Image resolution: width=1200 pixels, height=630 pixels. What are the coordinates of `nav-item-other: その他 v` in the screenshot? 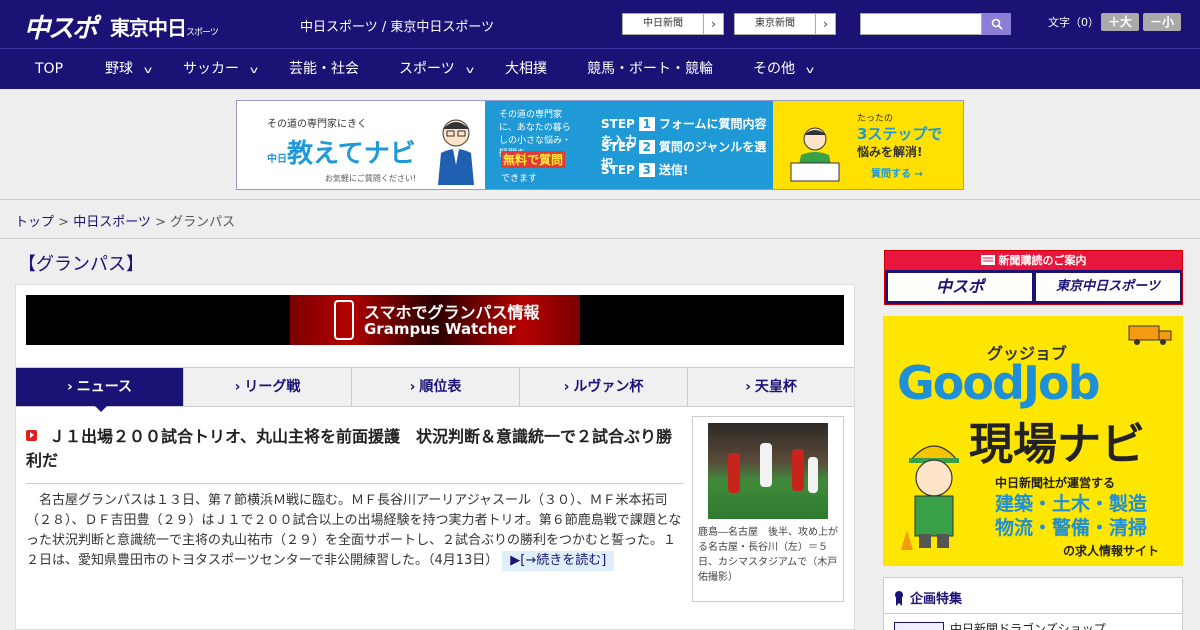 It's located at (783, 69).